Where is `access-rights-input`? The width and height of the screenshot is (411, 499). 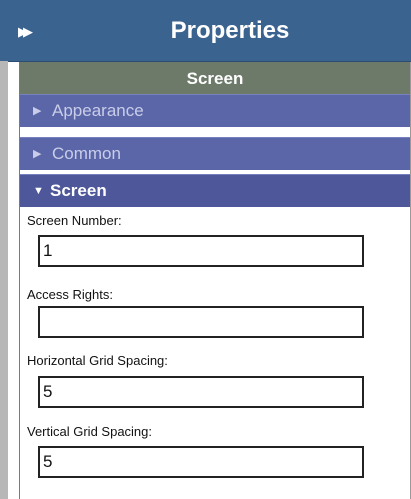
access-rights-input is located at coordinates (201, 322).